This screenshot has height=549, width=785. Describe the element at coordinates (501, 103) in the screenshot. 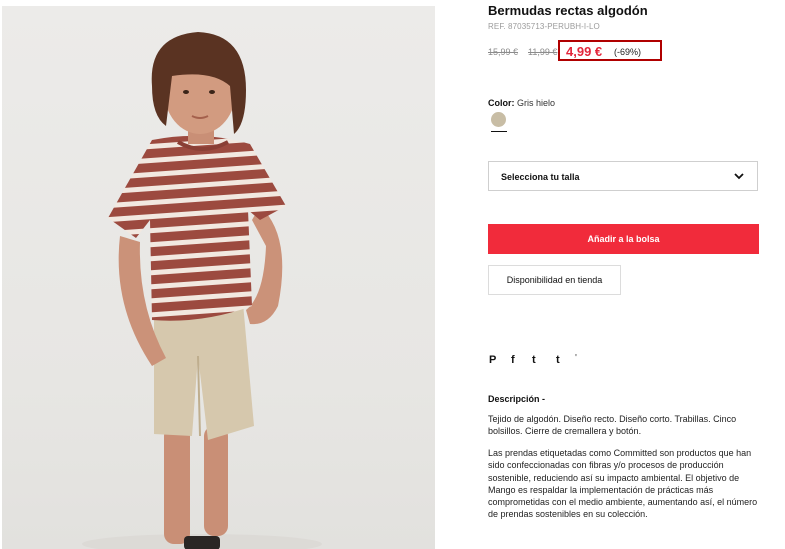

I see `color-label: Color:` at that location.